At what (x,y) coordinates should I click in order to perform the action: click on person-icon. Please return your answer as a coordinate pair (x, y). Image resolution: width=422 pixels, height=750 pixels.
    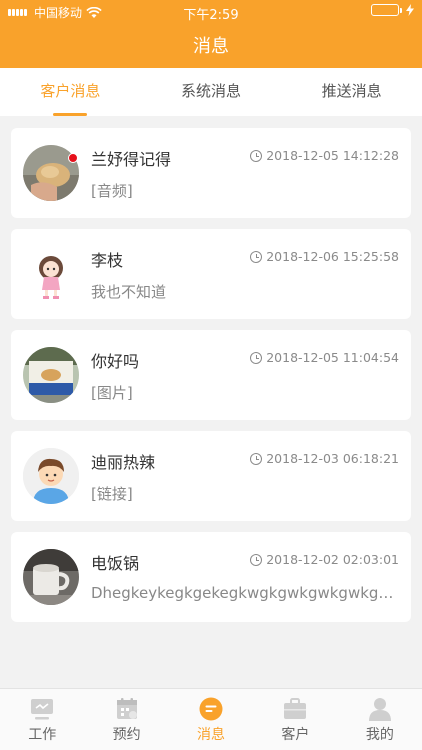
    Looking at the image, I should click on (380, 709).